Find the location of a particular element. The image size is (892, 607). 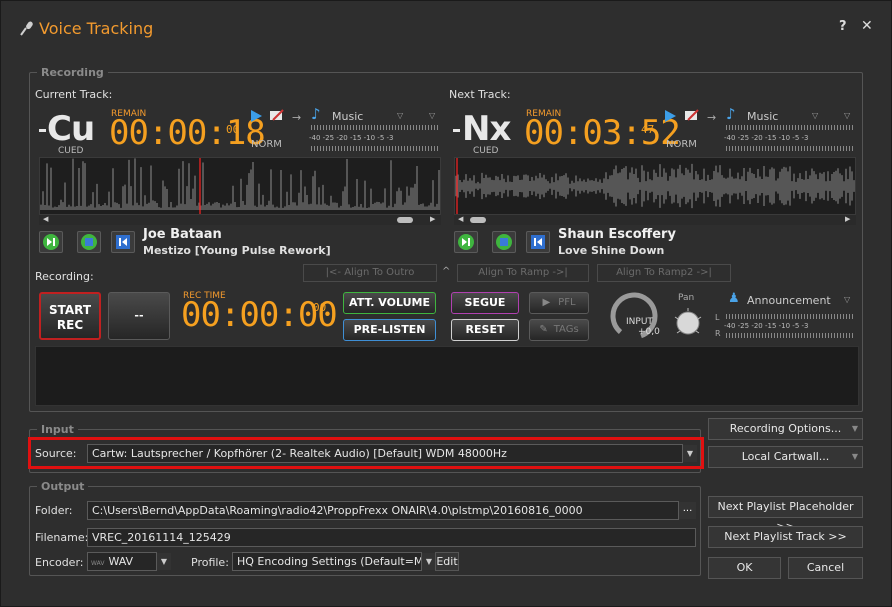

profile-select: HQ Encoding Settings (Default=MP3) is located at coordinates (327, 561).